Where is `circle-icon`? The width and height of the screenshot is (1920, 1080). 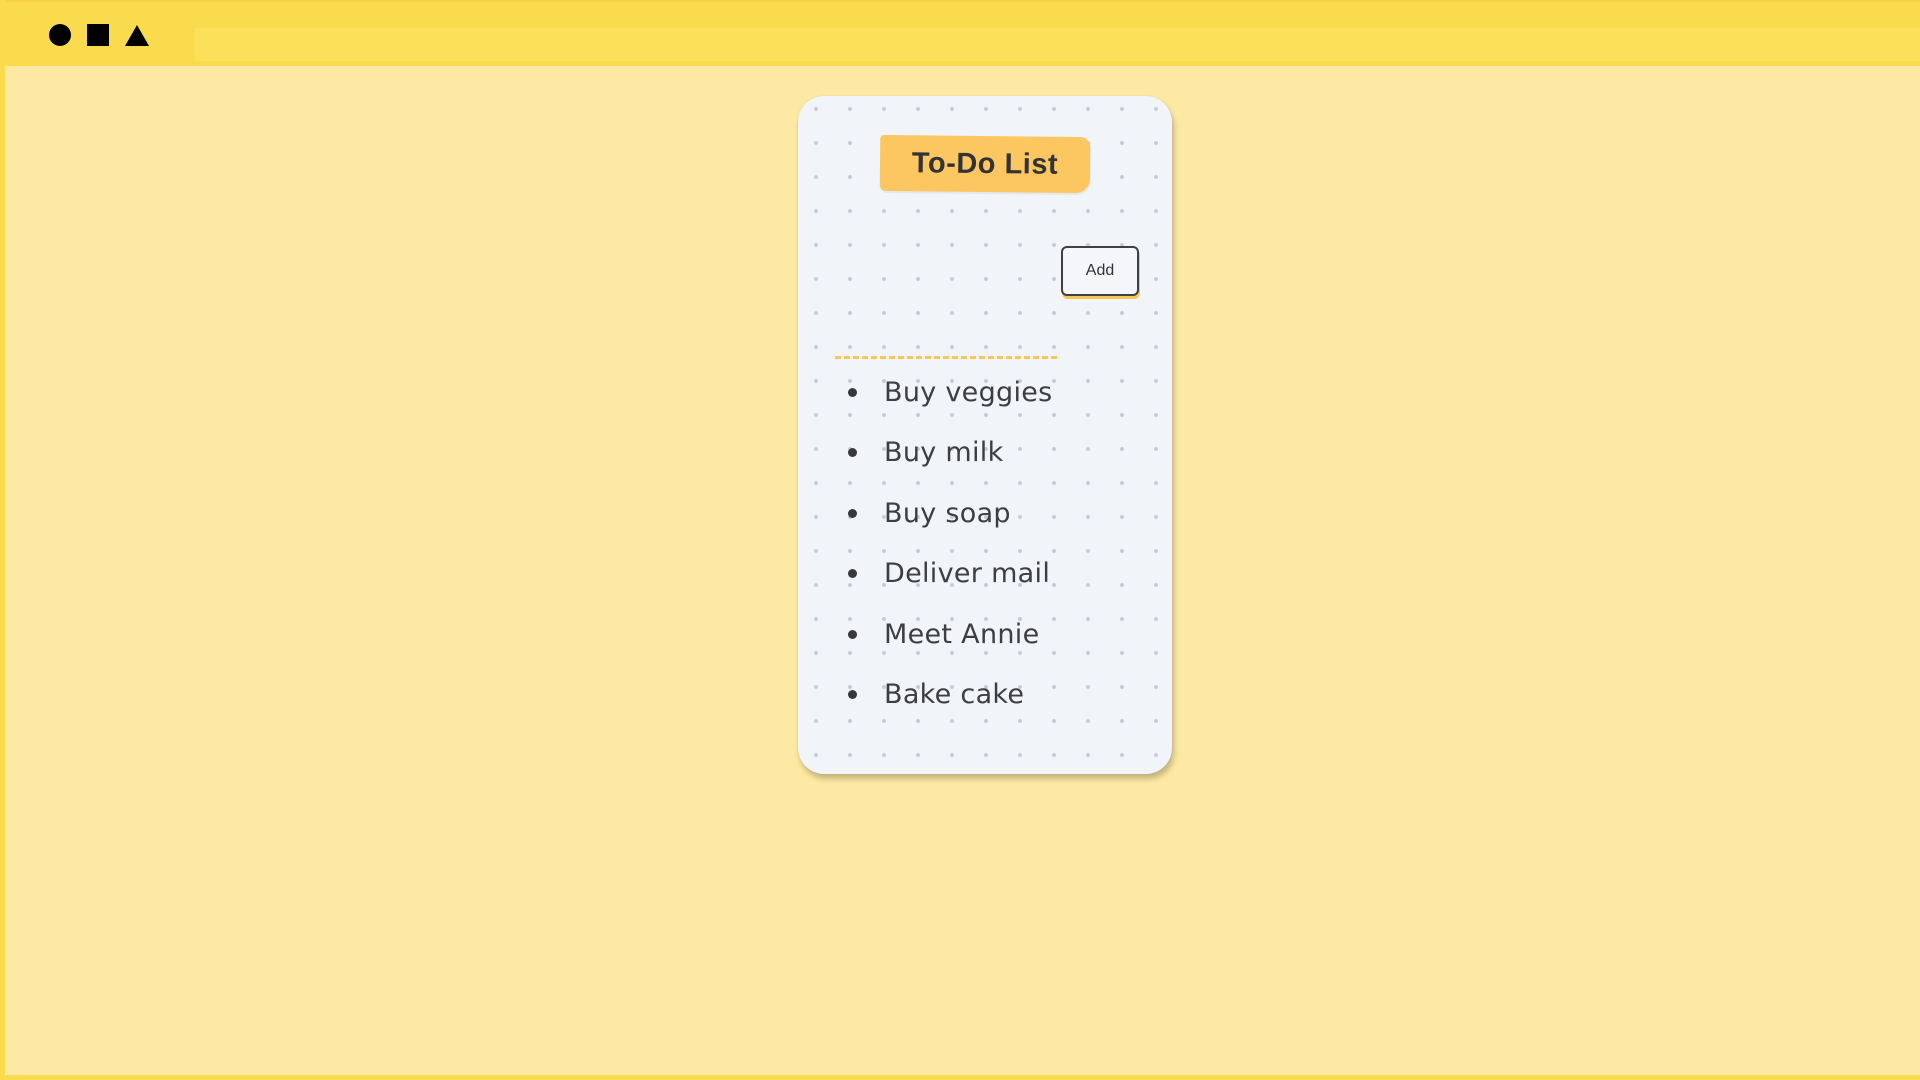
circle-icon is located at coordinates (60, 35).